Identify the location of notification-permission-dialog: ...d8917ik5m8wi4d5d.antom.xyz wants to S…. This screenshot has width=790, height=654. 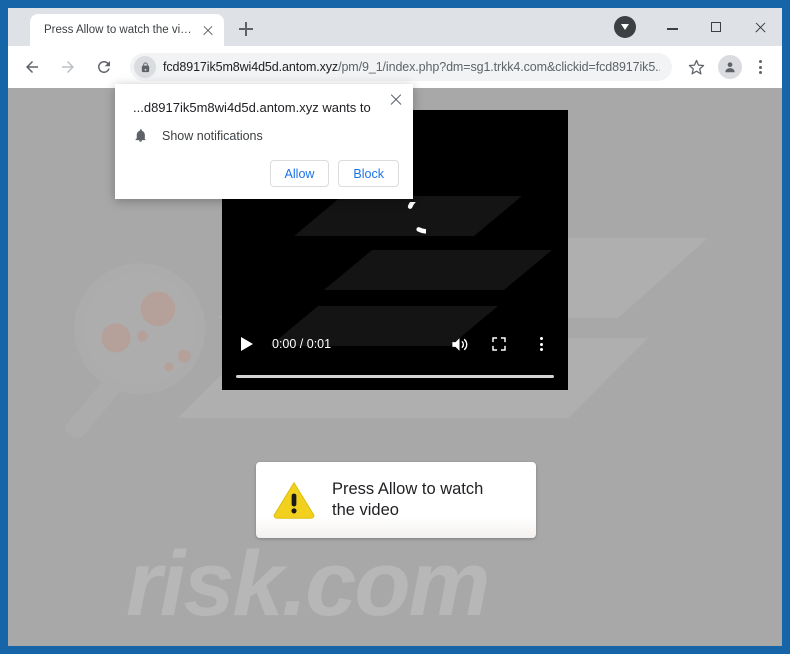
(264, 141).